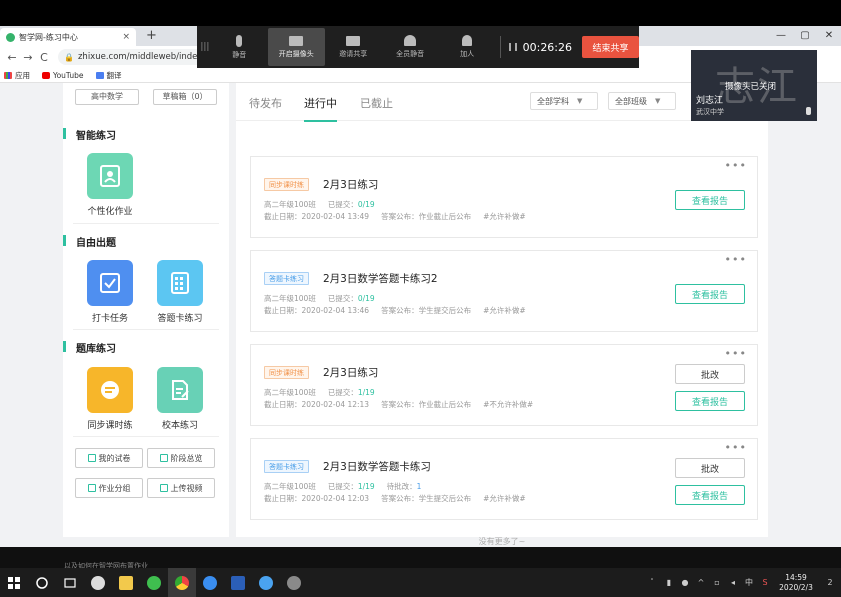 Image resolution: width=841 pixels, height=597 pixels. Describe the element at coordinates (317, 310) in the screenshot. I see `deadline: 截止日期：2020-02-04 13:46` at that location.